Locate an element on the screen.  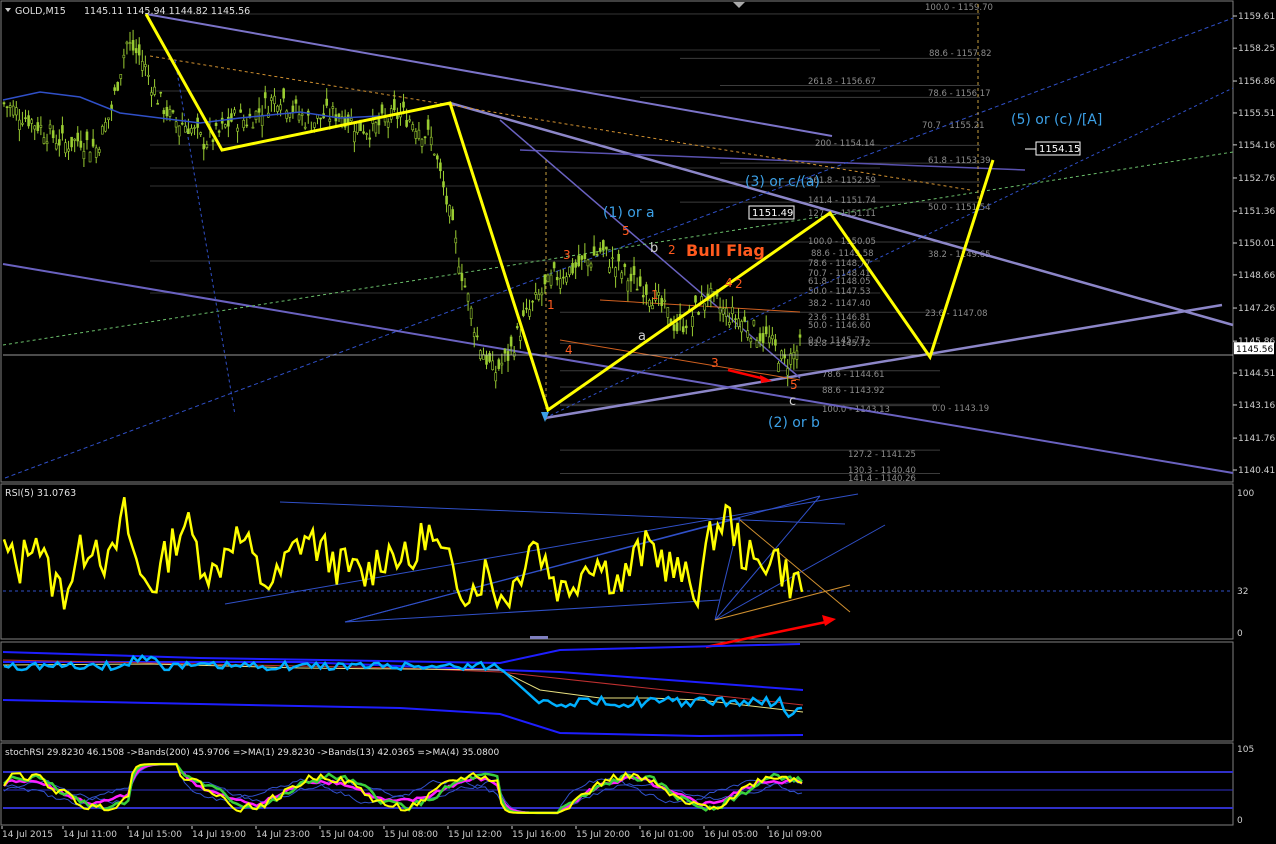
price-tick-label: 1158.25 is located at coordinates (1256, 49).